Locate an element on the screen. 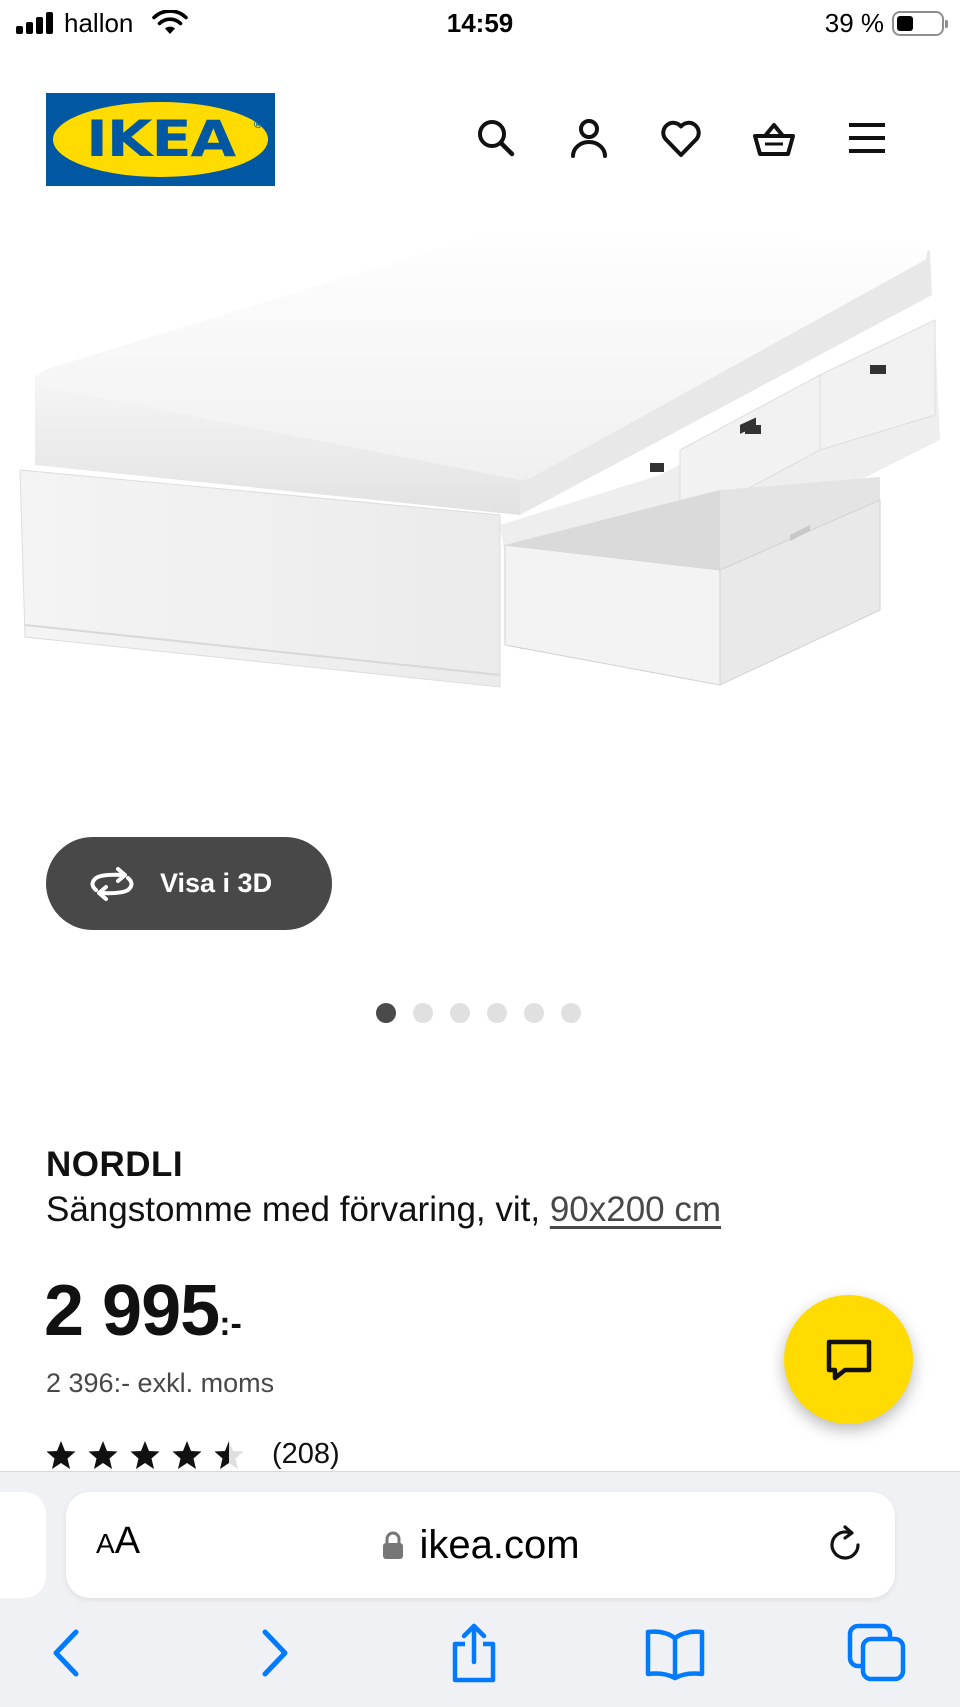 The height and width of the screenshot is (1707, 960). battery-level is located at coordinates (905, 23).